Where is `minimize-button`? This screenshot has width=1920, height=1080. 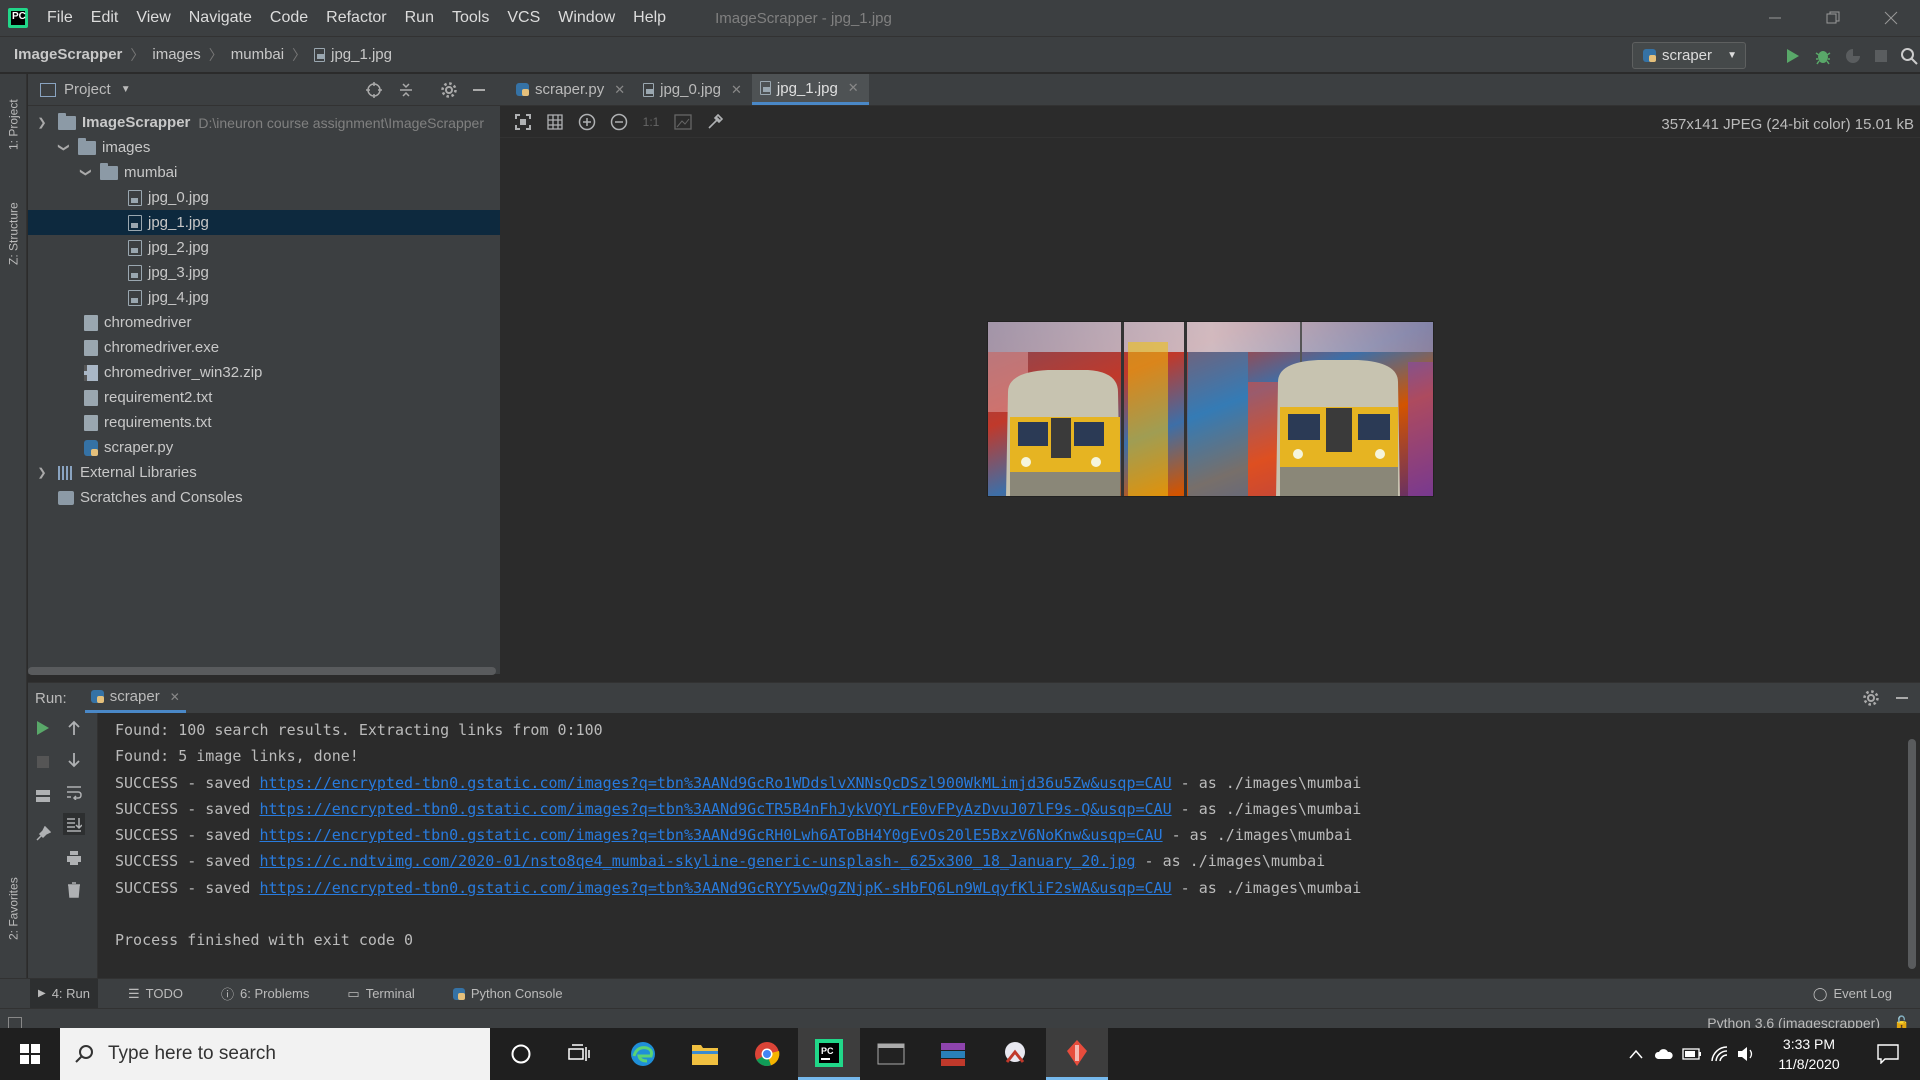 minimize-button is located at coordinates (1775, 18).